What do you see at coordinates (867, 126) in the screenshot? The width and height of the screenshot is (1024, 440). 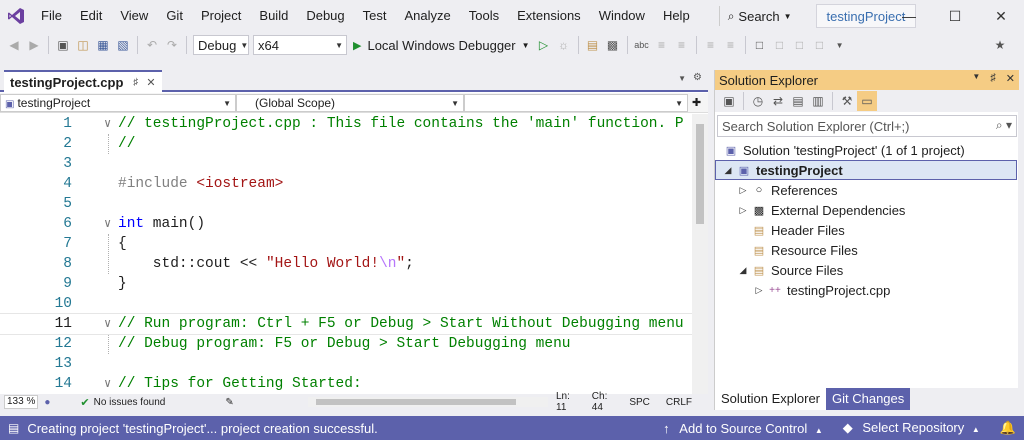 I see `solution-search-input: Search Solution Explorer (Ctrl+;) ⌕ ▾` at bounding box center [867, 126].